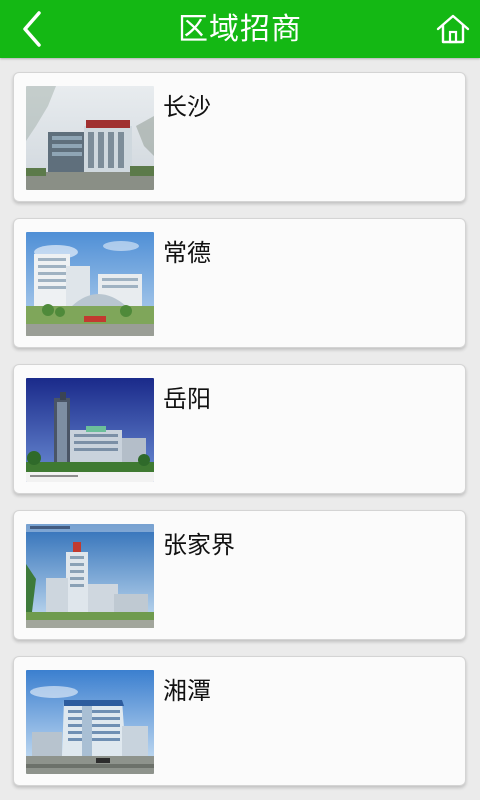  What do you see at coordinates (187, 253) in the screenshot?
I see `region-name: 常德` at bounding box center [187, 253].